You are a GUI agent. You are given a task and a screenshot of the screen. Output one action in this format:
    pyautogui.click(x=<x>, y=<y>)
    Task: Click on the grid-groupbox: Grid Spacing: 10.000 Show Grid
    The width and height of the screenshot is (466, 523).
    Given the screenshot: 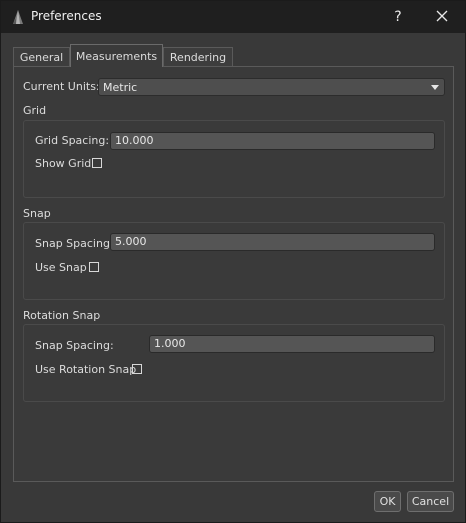 What is the action you would take?
    pyautogui.click(x=234, y=159)
    